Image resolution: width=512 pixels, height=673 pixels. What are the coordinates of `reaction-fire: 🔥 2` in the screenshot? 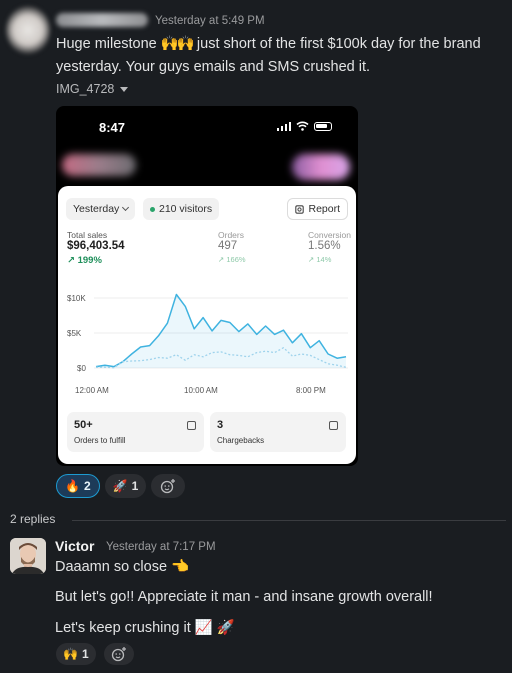 It's located at (78, 486).